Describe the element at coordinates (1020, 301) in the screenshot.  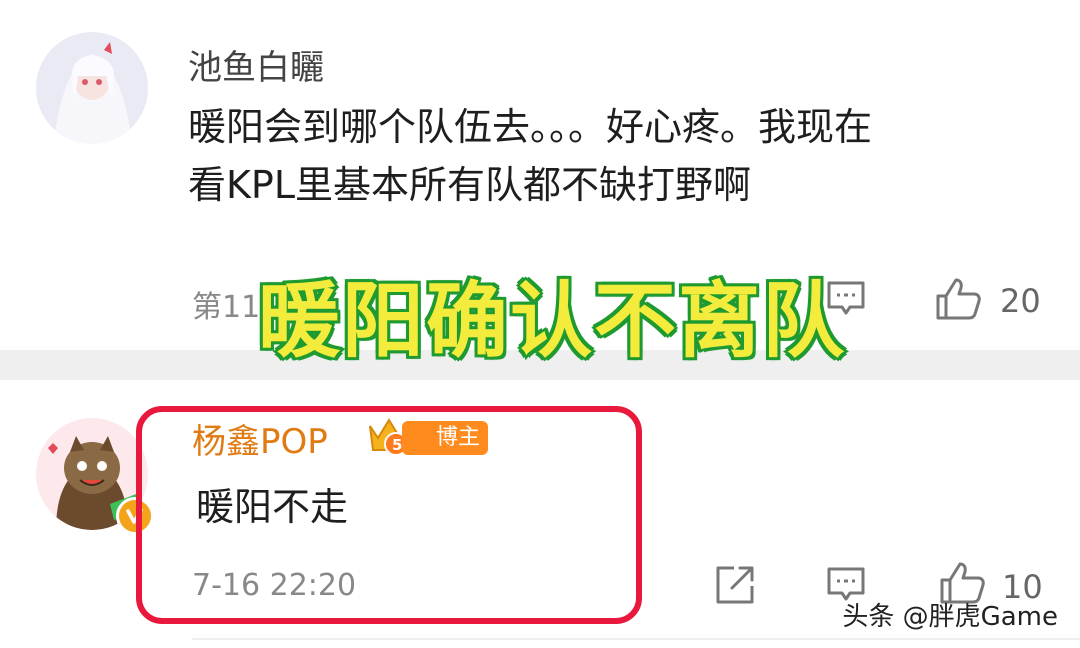
I see `like-count: 20` at that location.